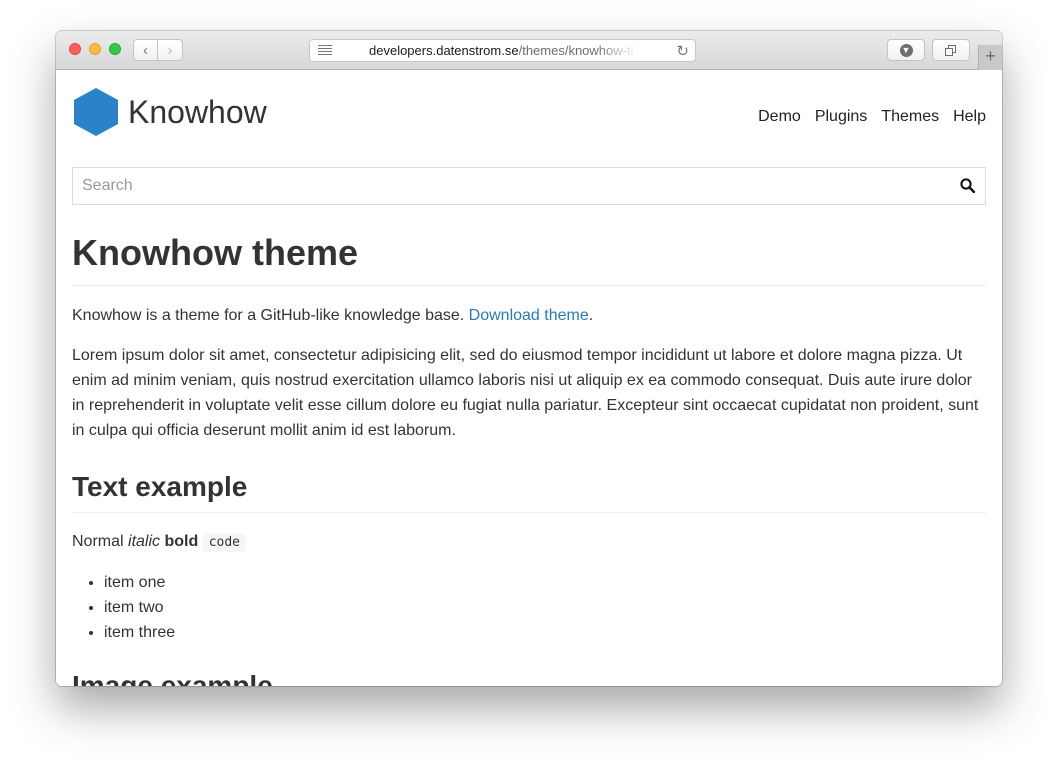 The width and height of the screenshot is (1058, 766). What do you see at coordinates (172, 678) in the screenshot?
I see `image-example-heading: Image example` at bounding box center [172, 678].